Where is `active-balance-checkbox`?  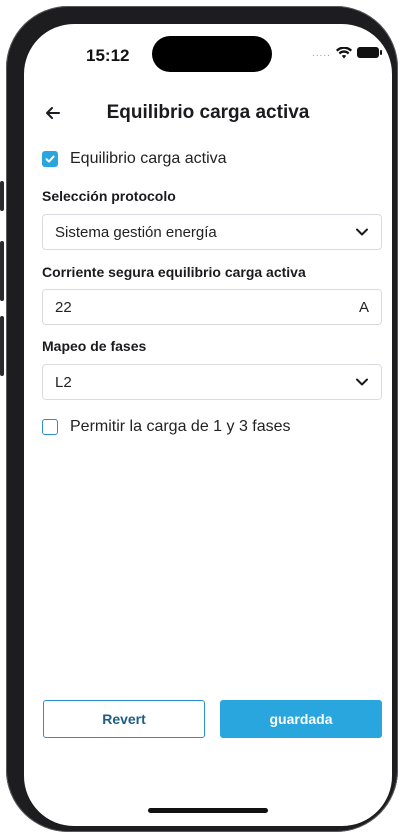
active-balance-checkbox is located at coordinates (50, 159).